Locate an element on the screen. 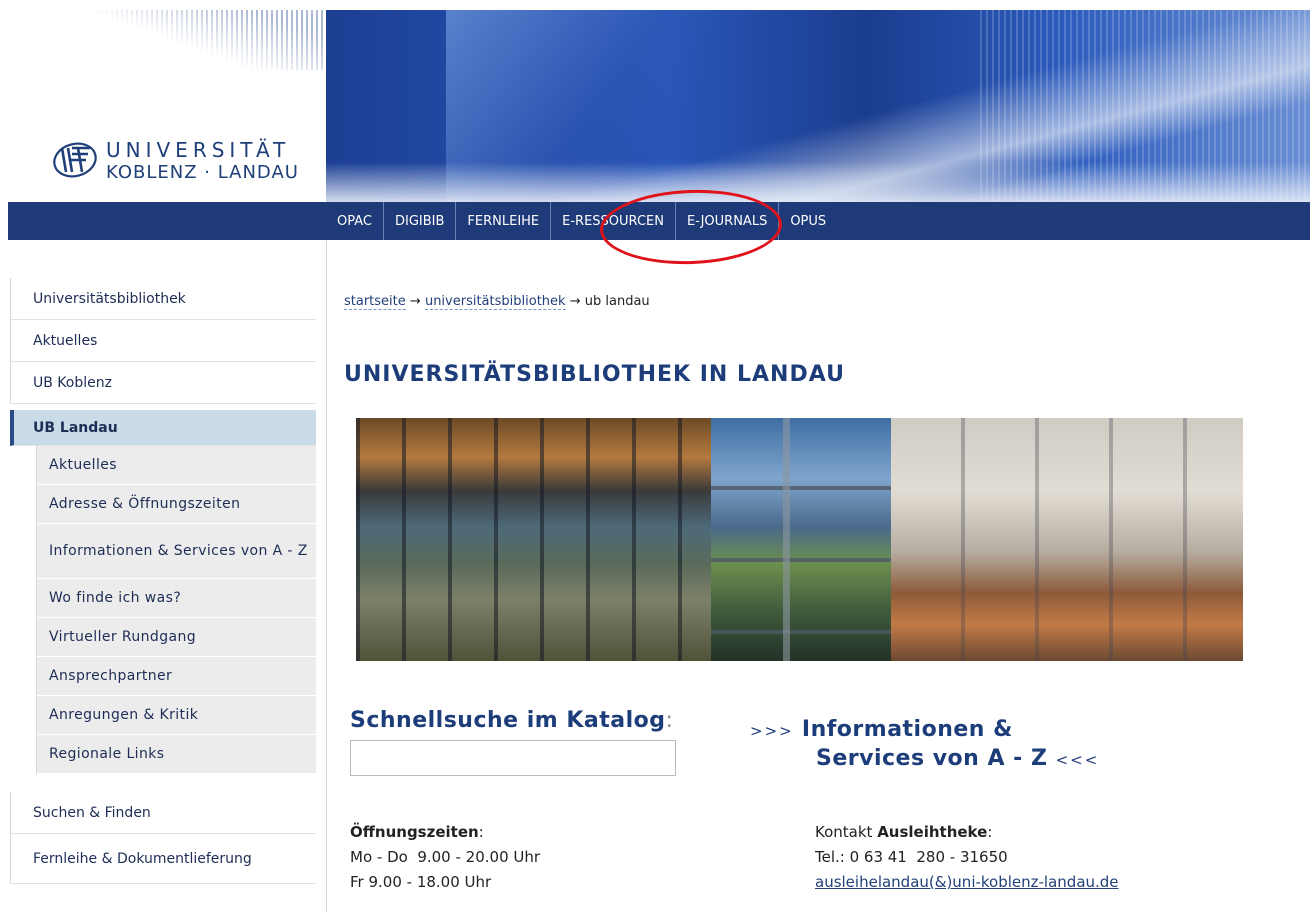  nav-item-digibib: DIGIBIB is located at coordinates (418, 221).